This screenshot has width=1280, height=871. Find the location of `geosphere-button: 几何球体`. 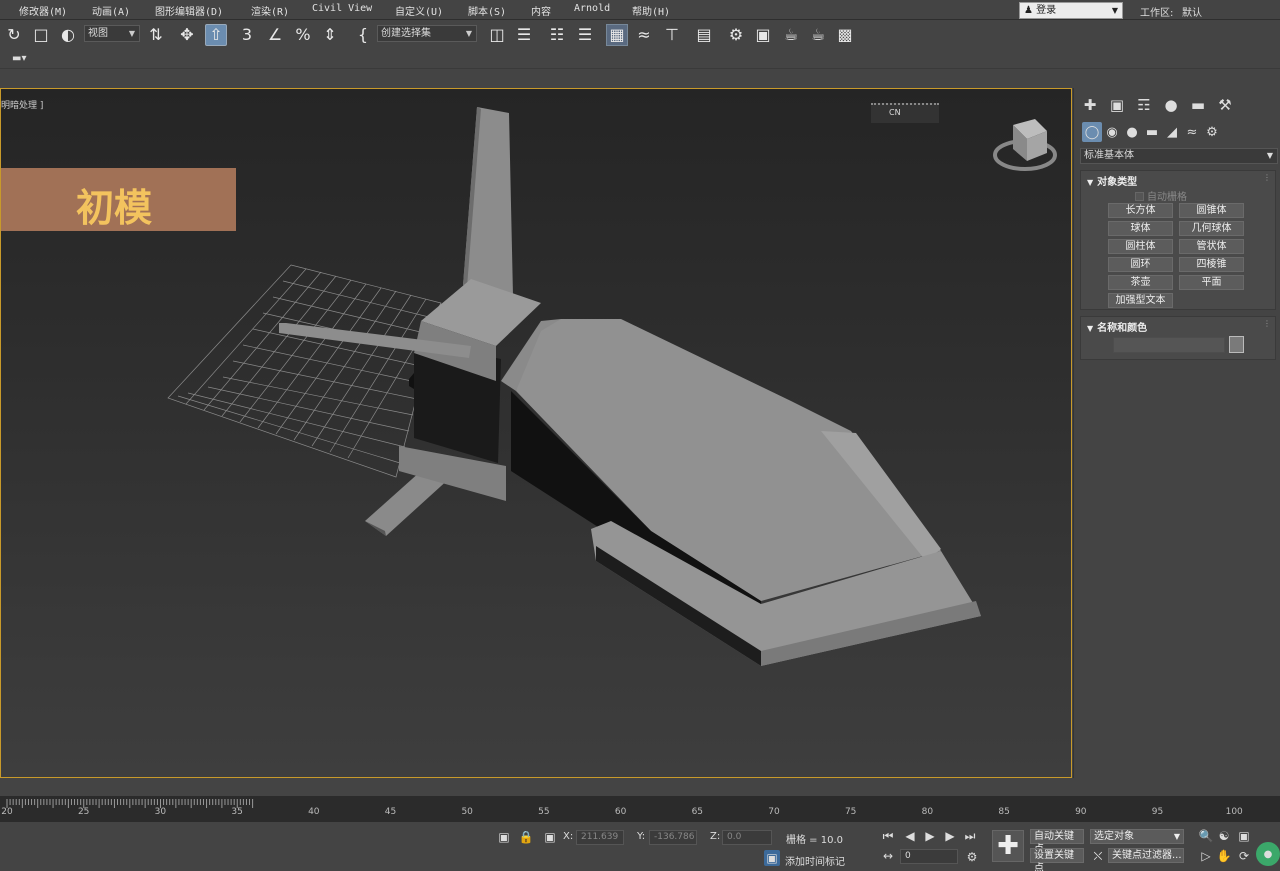

geosphere-button: 几何球体 is located at coordinates (1211, 228).